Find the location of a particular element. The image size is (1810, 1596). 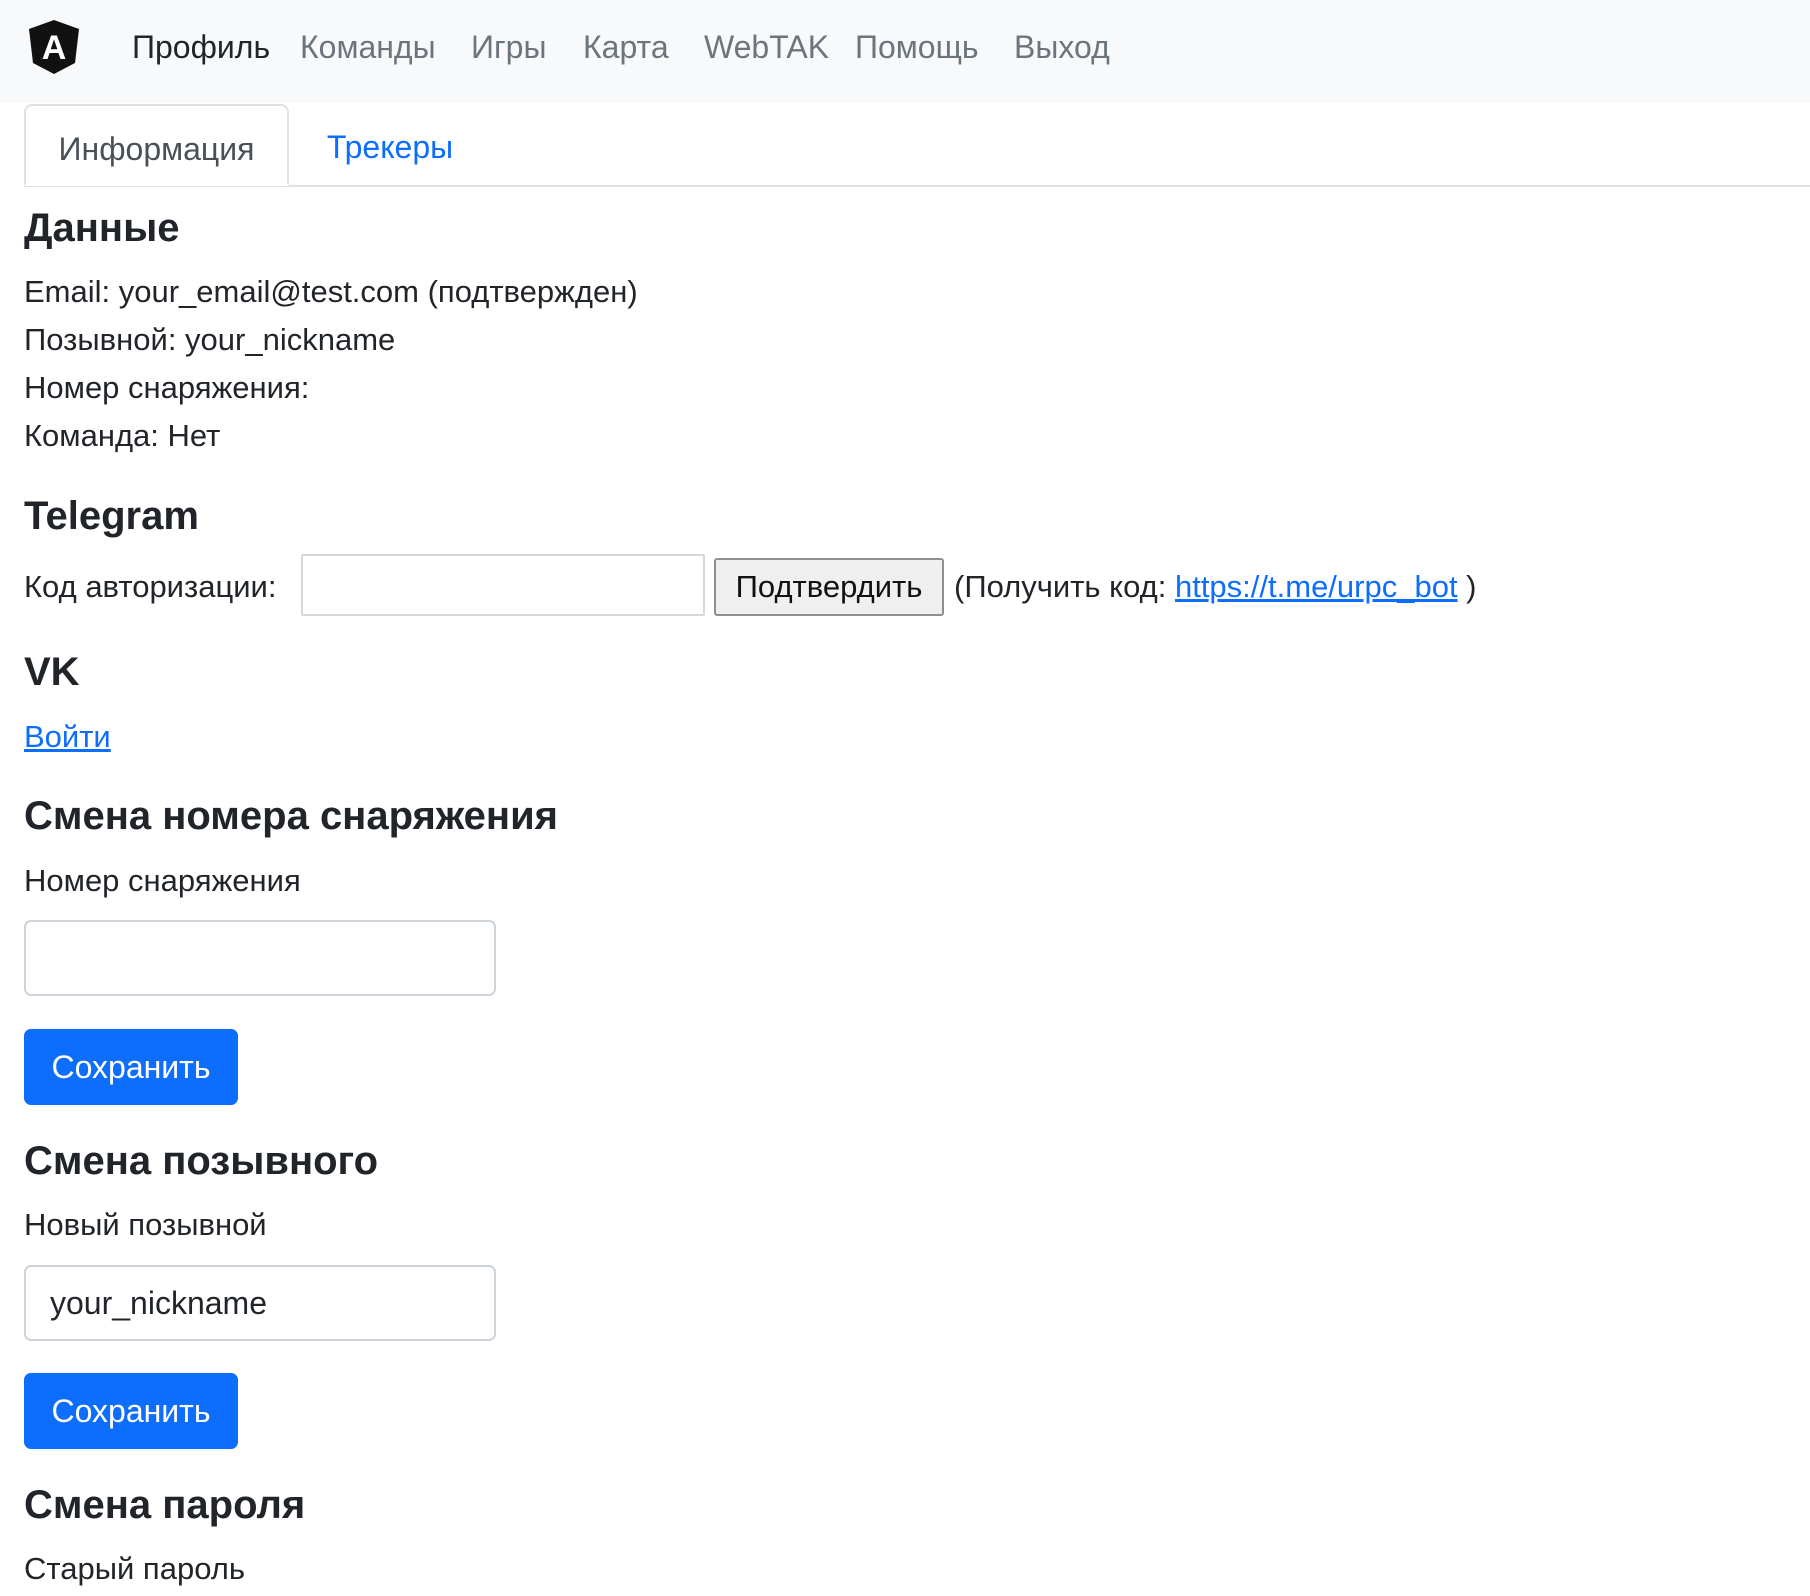

angular-logo-icon: A is located at coordinates (54, 47).